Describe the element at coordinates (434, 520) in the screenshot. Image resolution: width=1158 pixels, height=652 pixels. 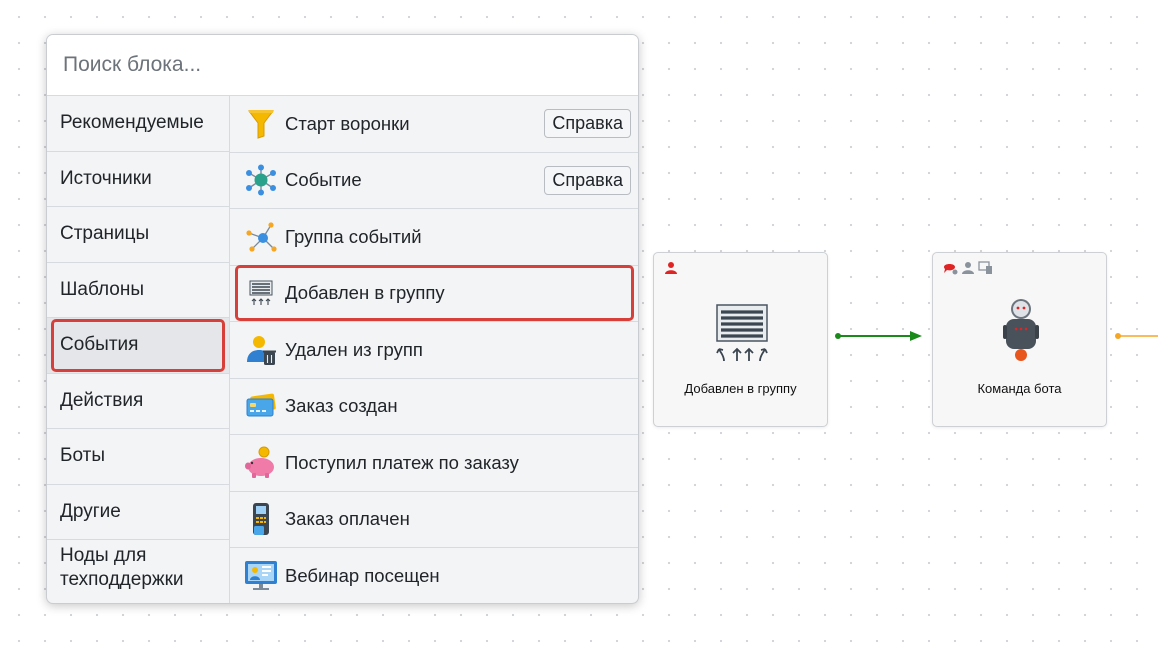
I see `block-item-order-paid: Заказ оплачен` at that location.